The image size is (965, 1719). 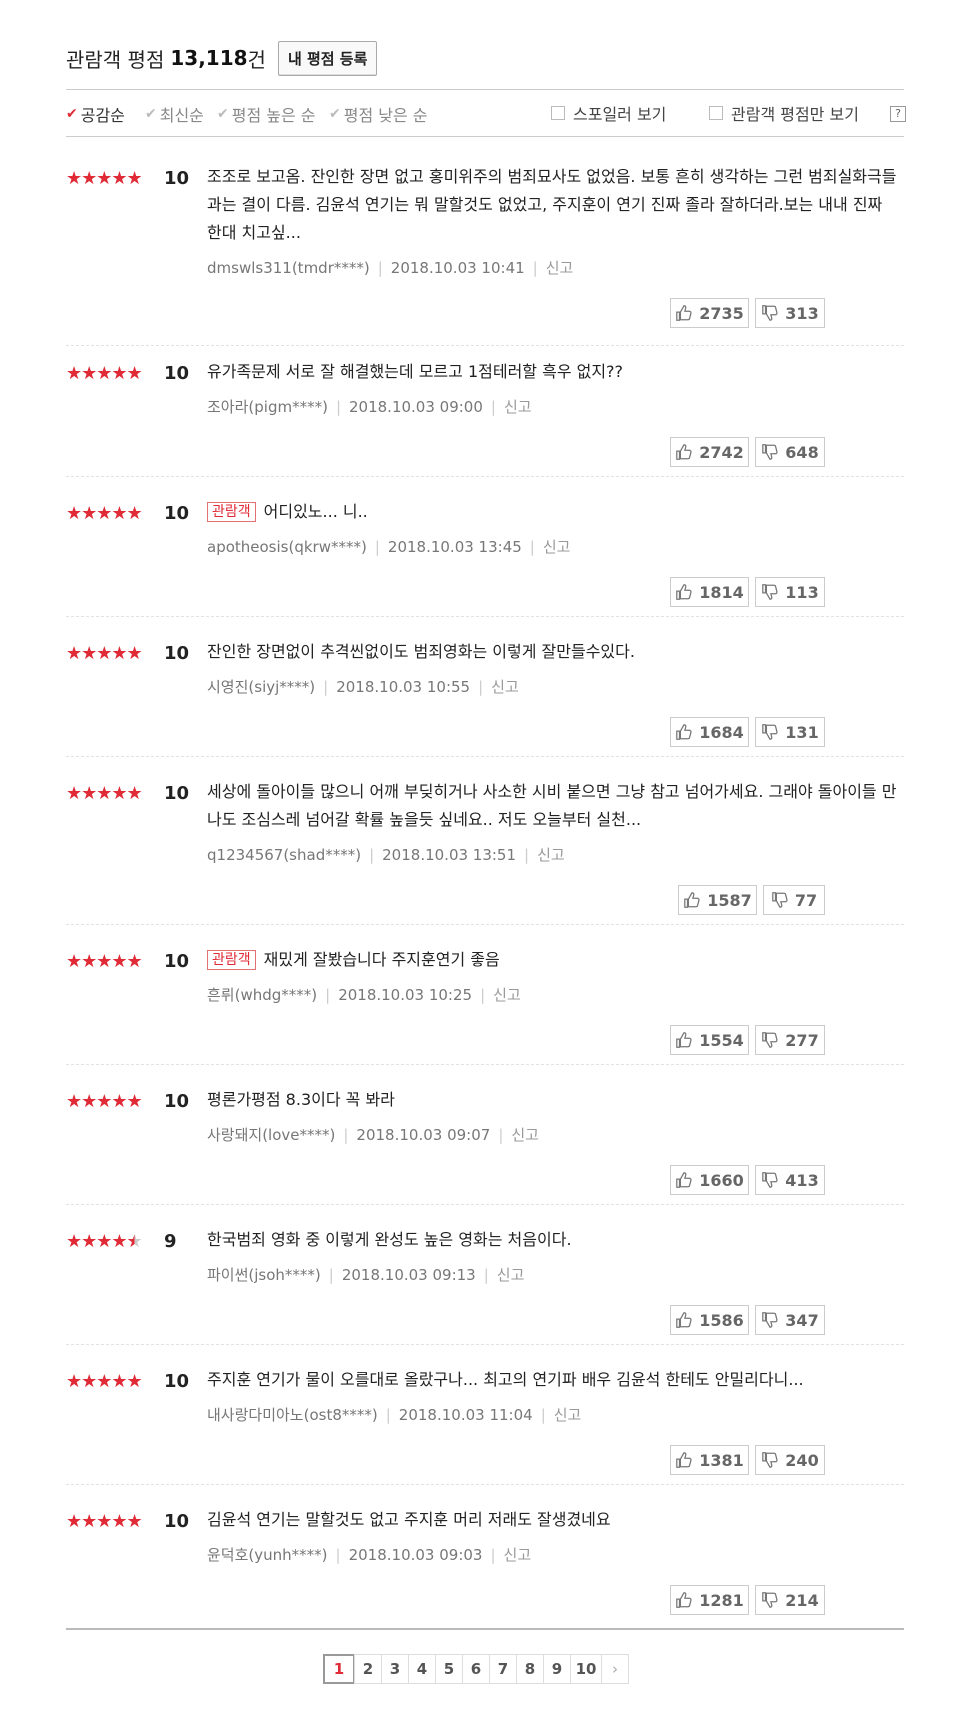 I want to click on like-button: 1586, so click(x=709, y=1320).